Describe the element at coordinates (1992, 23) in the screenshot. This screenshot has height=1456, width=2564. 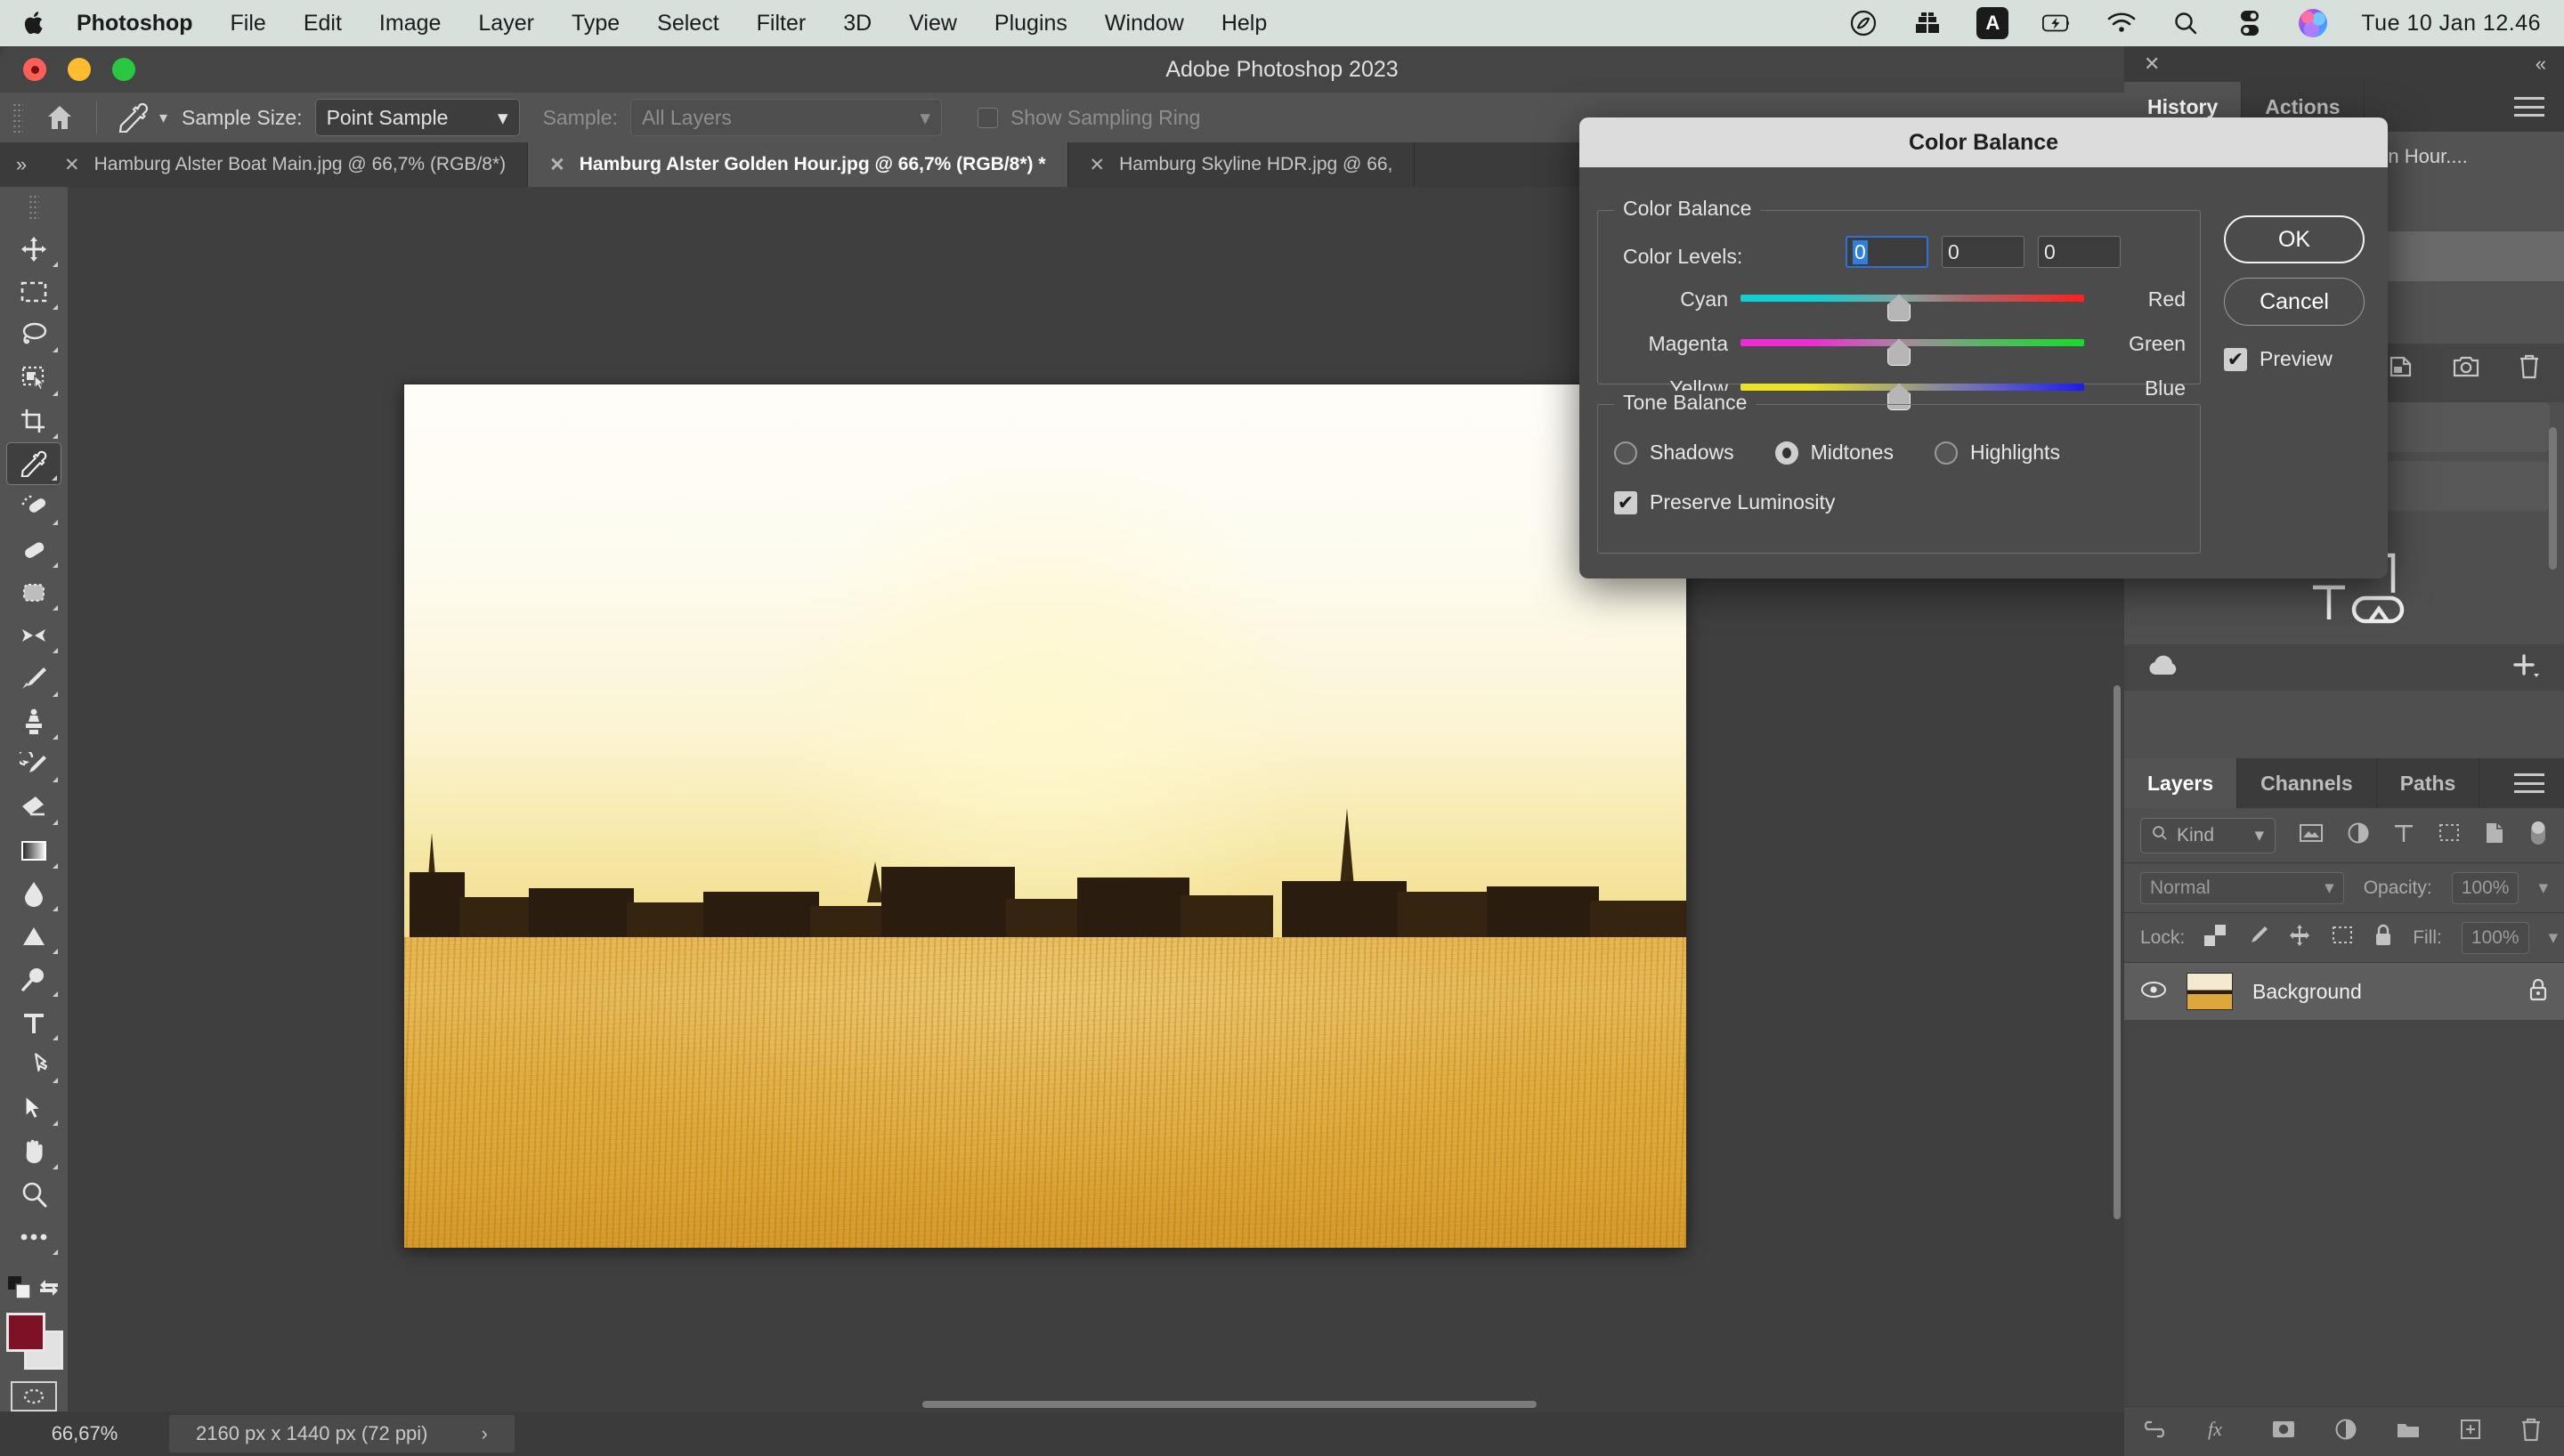
I see `keyboard-layout-a-icon: A` at that location.